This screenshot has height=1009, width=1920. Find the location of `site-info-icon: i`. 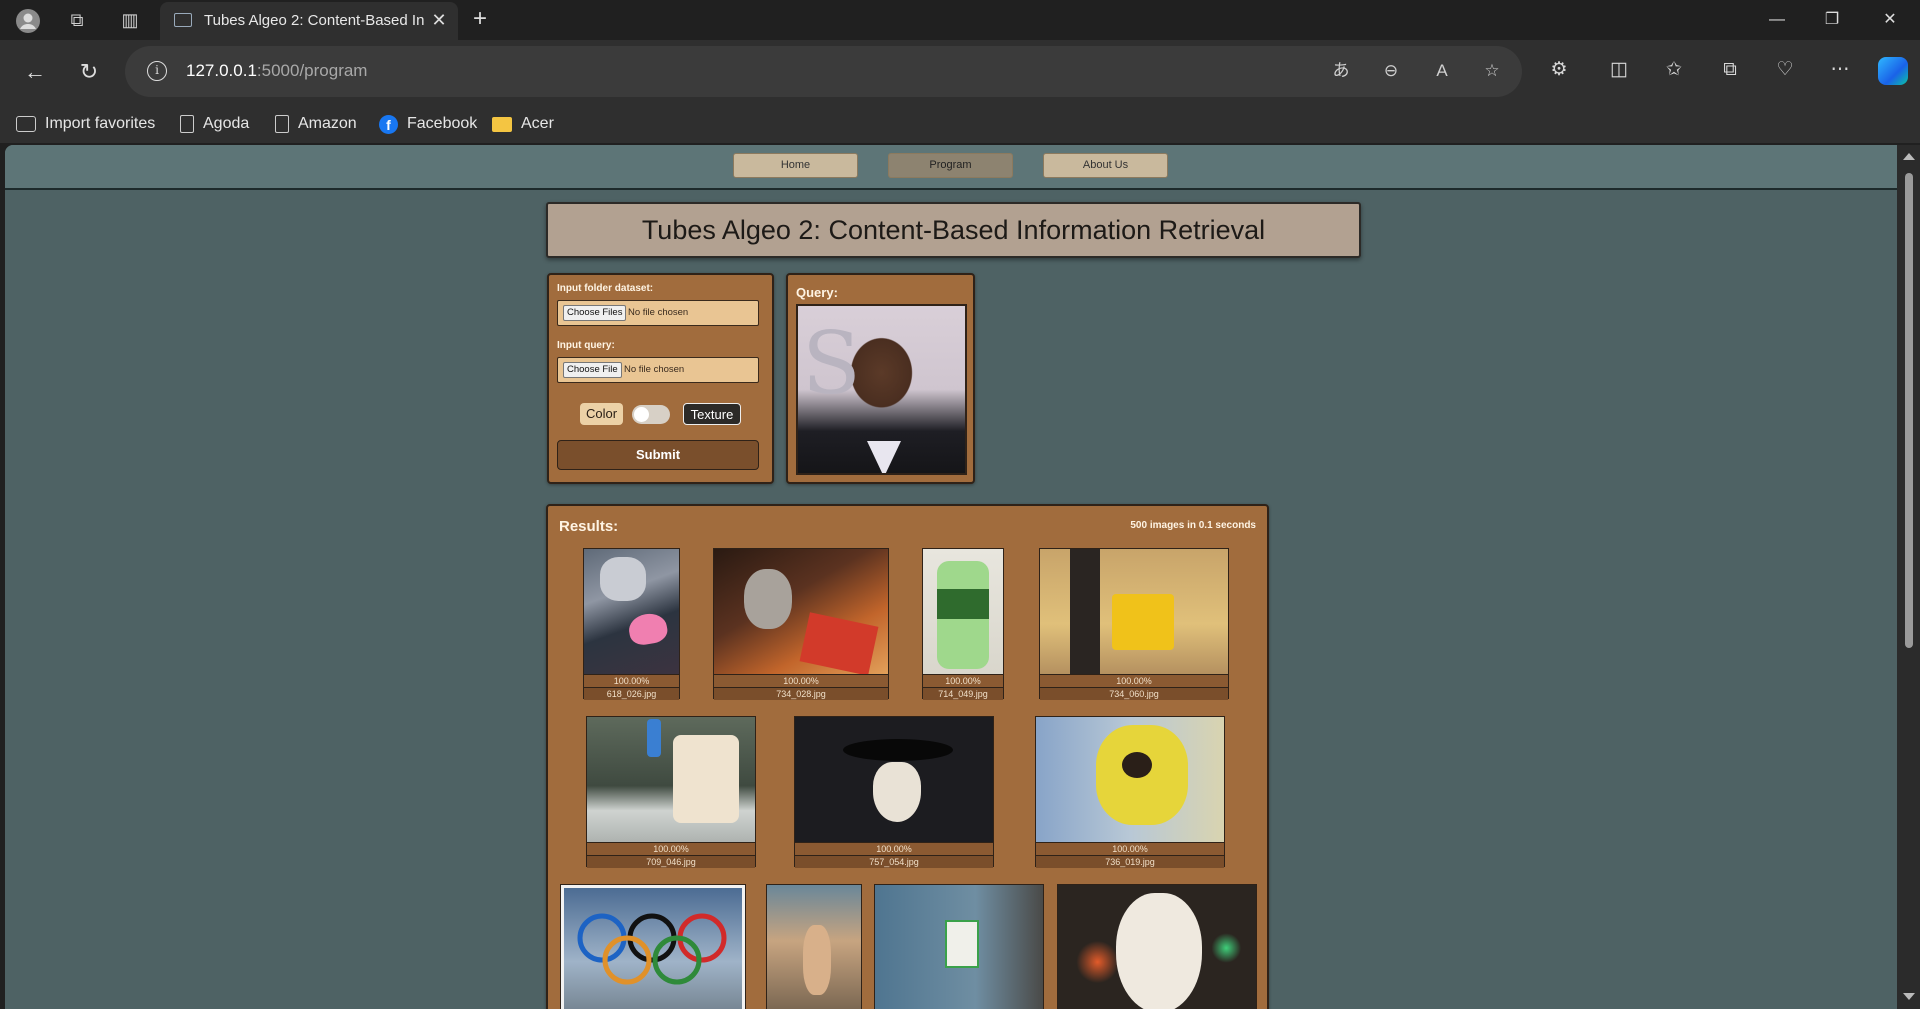

site-info-icon: i is located at coordinates (157, 71).